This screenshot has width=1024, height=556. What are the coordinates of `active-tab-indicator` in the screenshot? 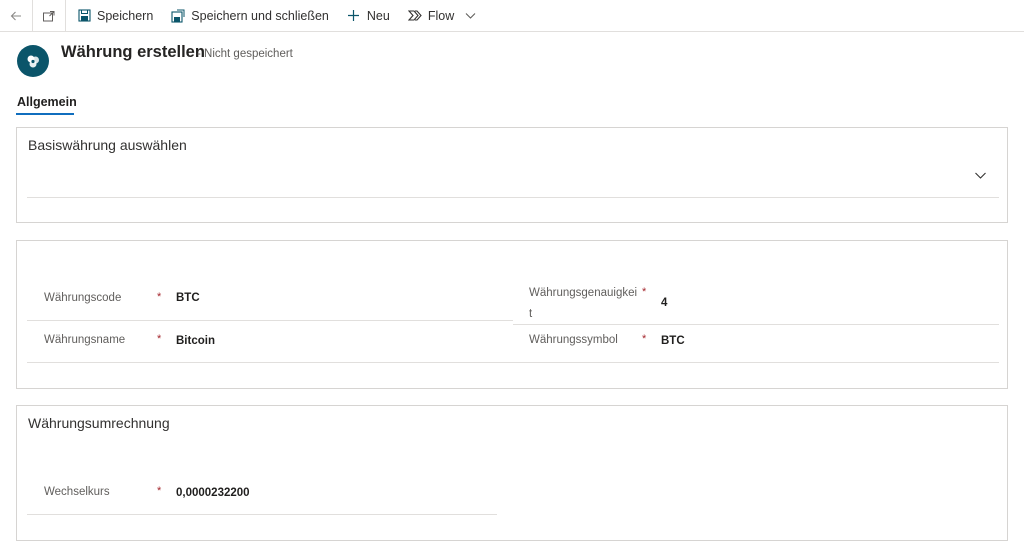 It's located at (45, 114).